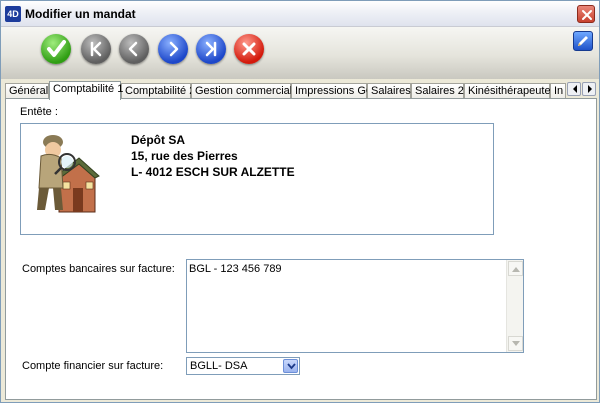  I want to click on tab-partial: In, so click(558, 91).